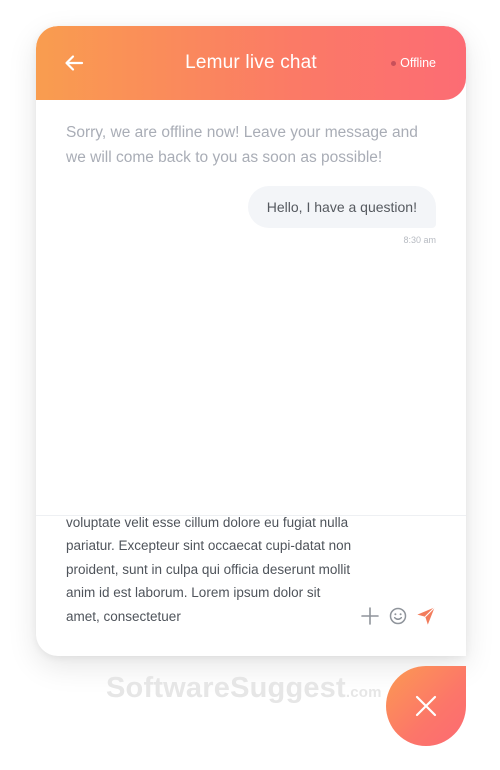 This screenshot has width=500, height=770. I want to click on close-chat-button, so click(426, 706).